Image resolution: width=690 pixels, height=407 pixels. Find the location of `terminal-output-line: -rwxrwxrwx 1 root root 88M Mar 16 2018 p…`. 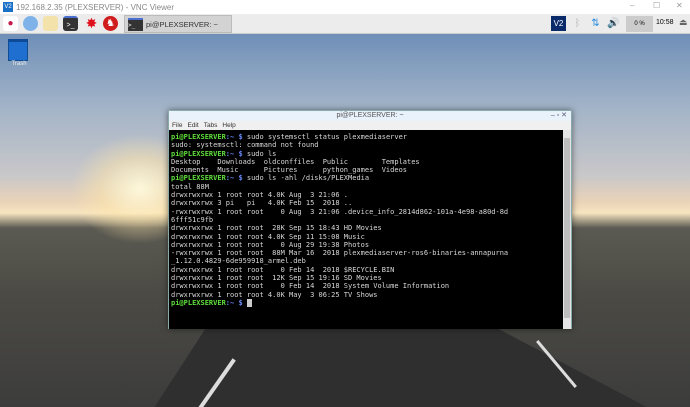

terminal-output-line: -rwxrwxrwx 1 root root 88M Mar 16 2018 p… is located at coordinates (366, 253).